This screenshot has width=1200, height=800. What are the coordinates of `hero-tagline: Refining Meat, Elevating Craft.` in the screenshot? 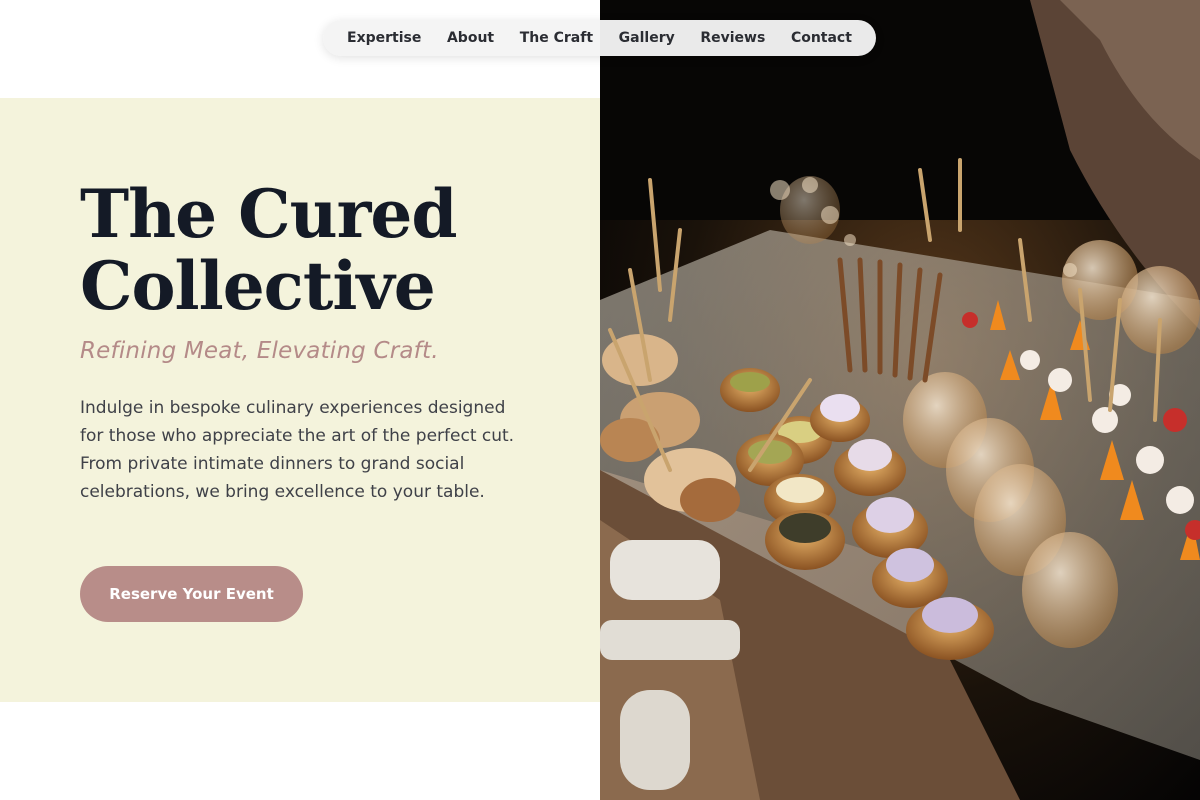 It's located at (259, 351).